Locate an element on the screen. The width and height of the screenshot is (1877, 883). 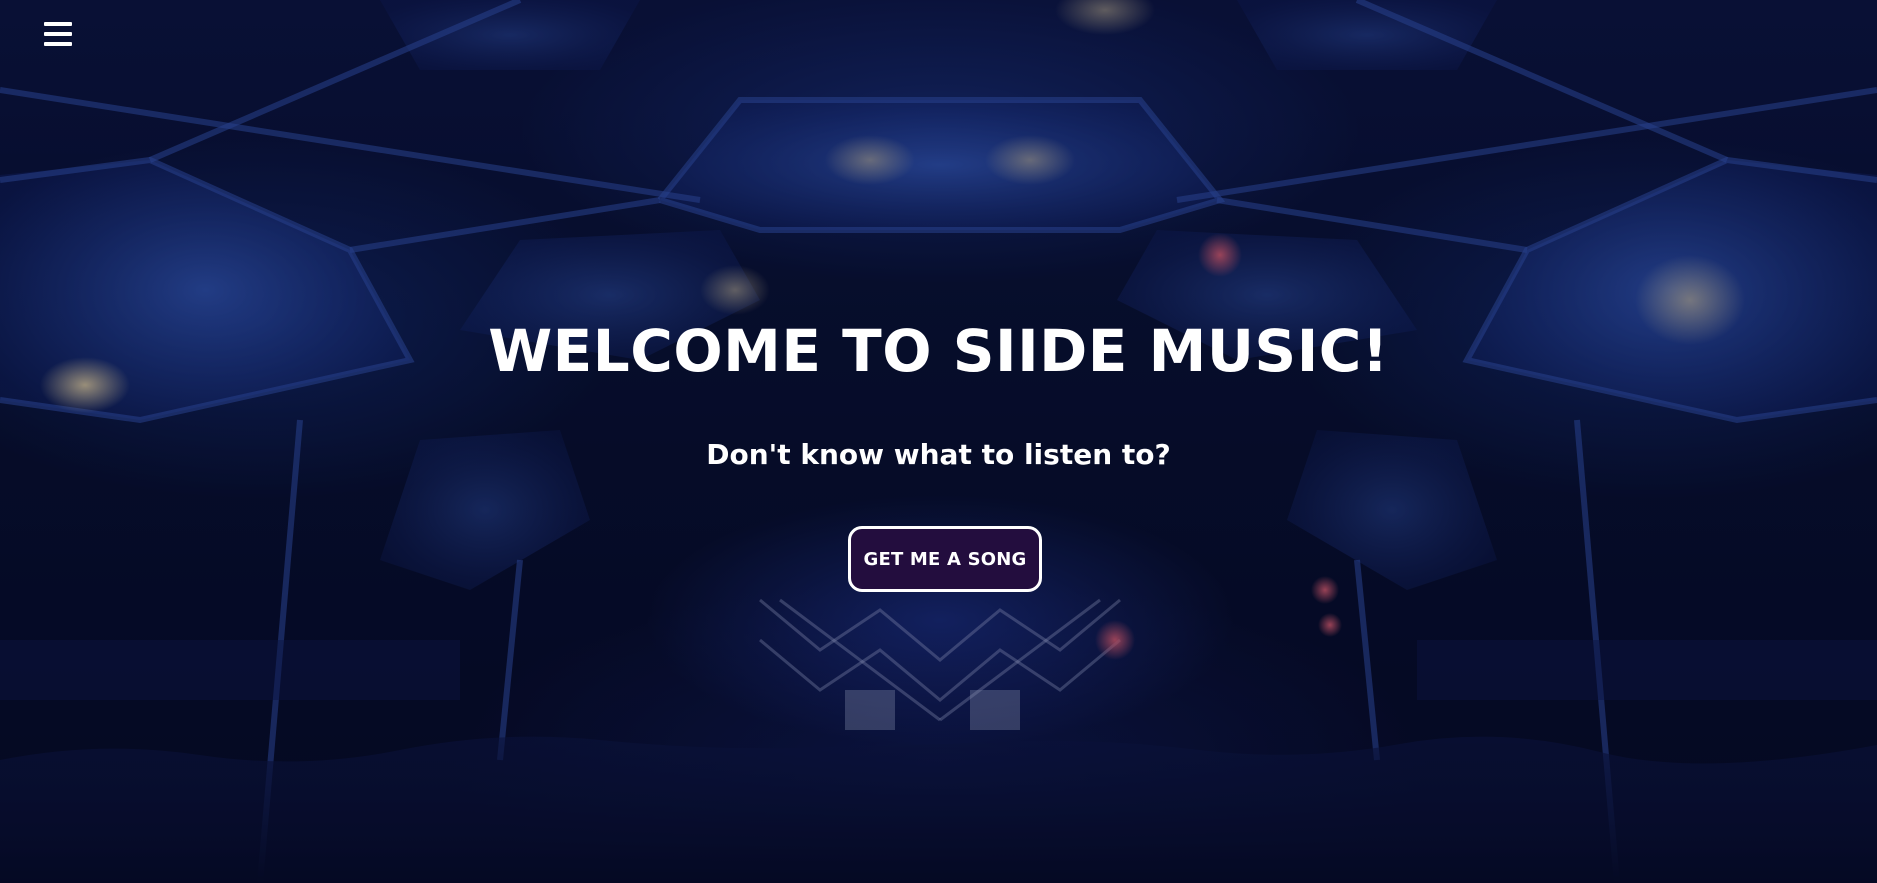
page-title: WELCOME TO SIIDE MUSIC! is located at coordinates (938, 351).